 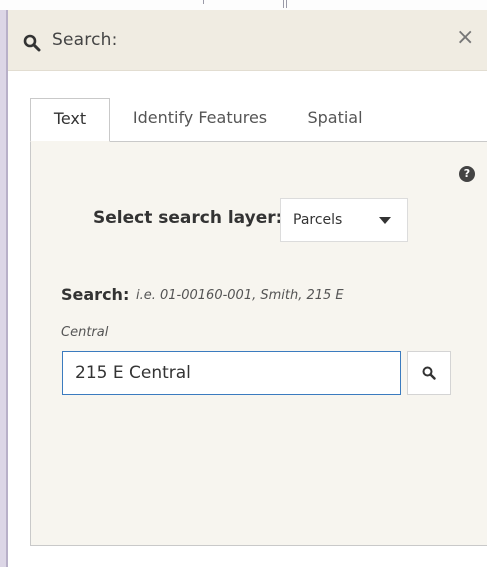 I want to click on search-label: Search:, so click(x=95, y=294).